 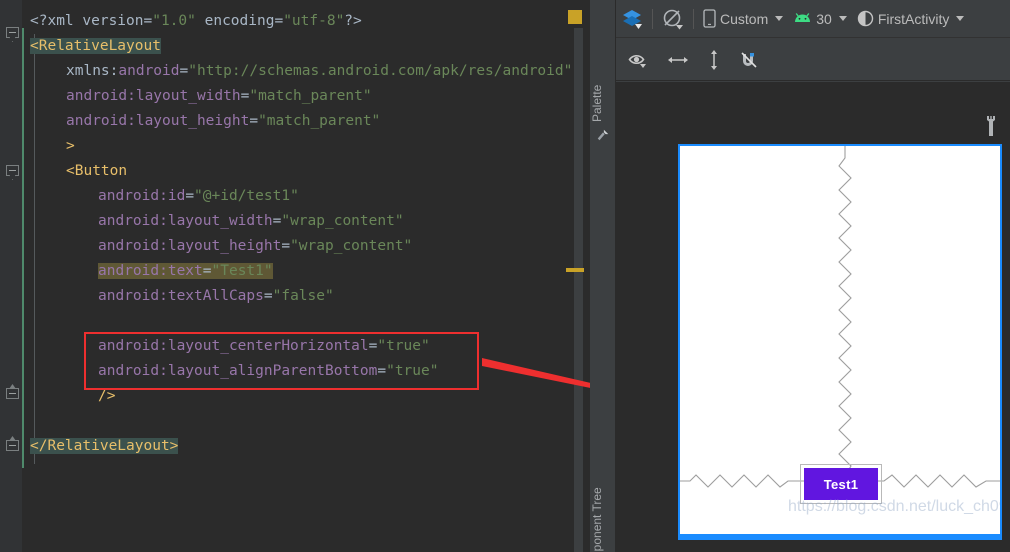 I want to click on code-token: encoding=, so click(x=239, y=21).